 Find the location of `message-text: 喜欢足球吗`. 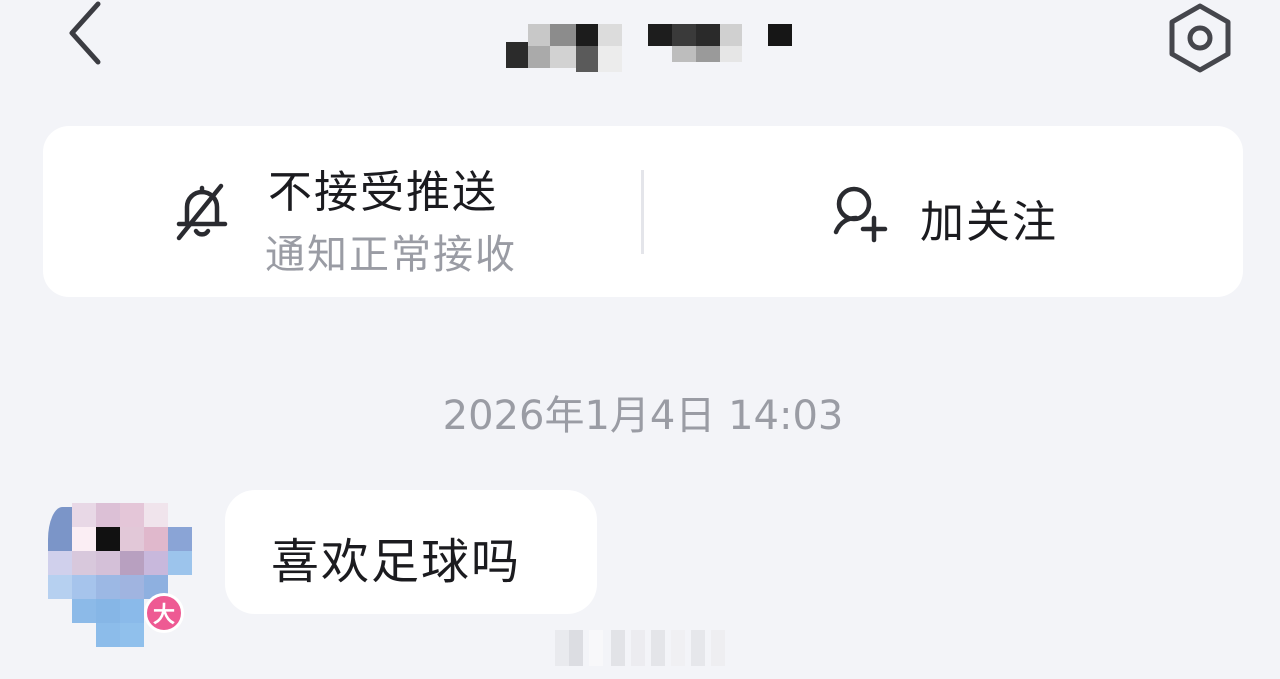

message-text: 喜欢足球吗 is located at coordinates (396, 562).